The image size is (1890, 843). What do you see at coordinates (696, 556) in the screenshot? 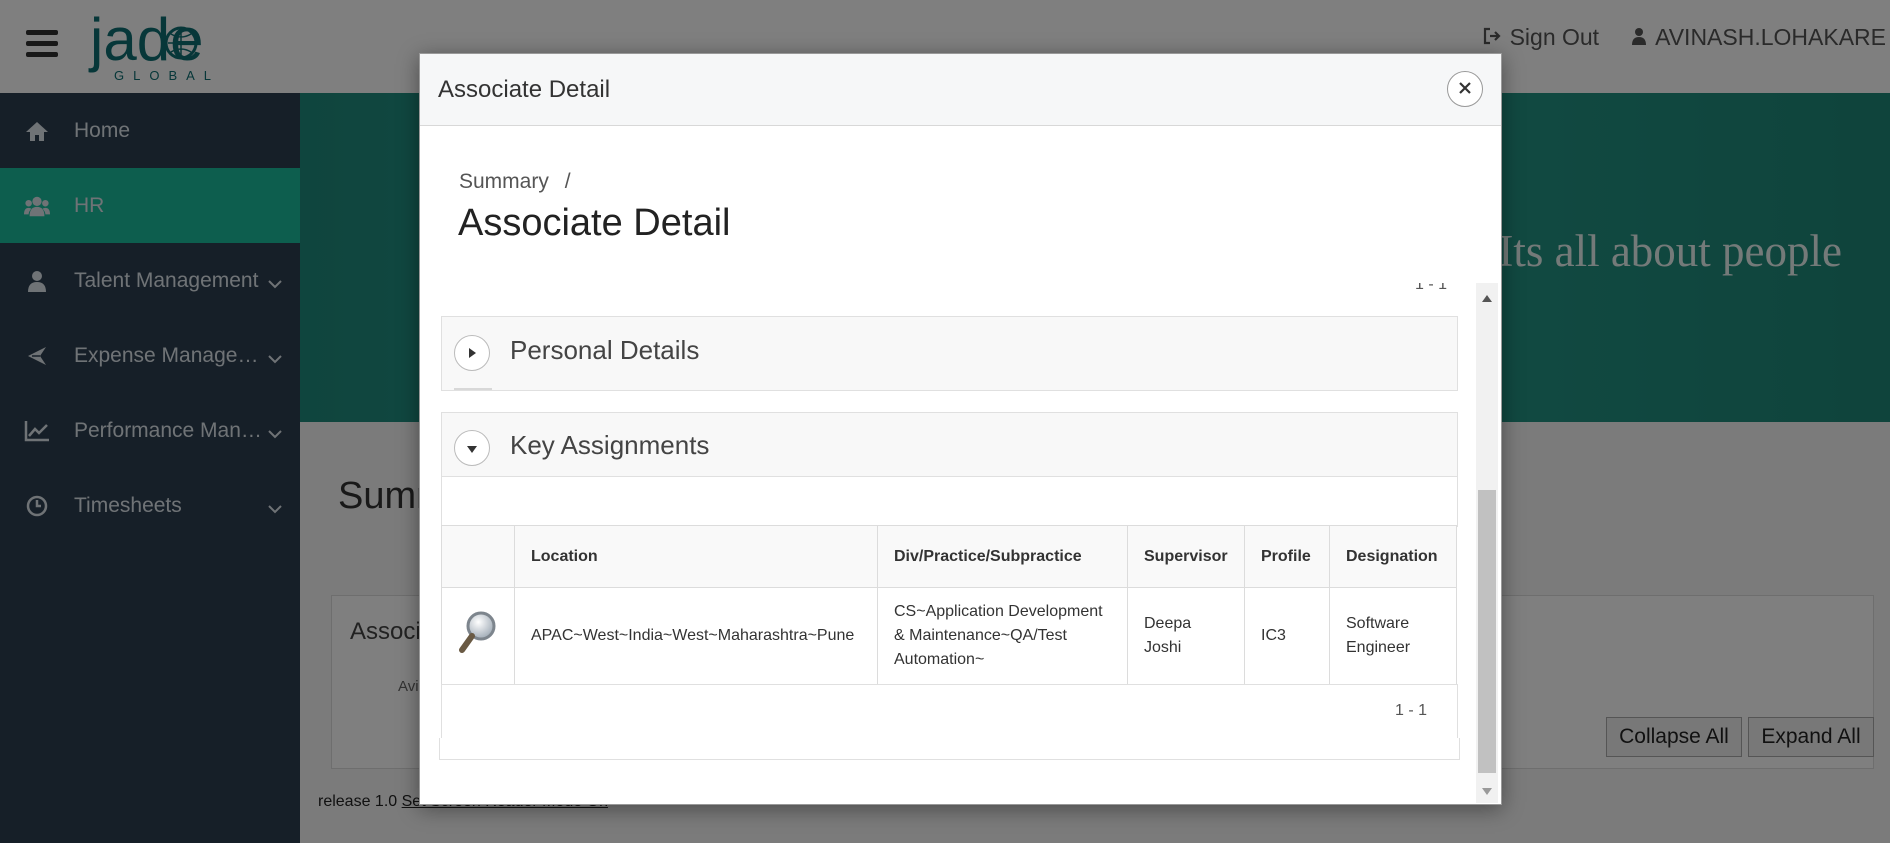
I see `column-header-location: Location` at bounding box center [696, 556].